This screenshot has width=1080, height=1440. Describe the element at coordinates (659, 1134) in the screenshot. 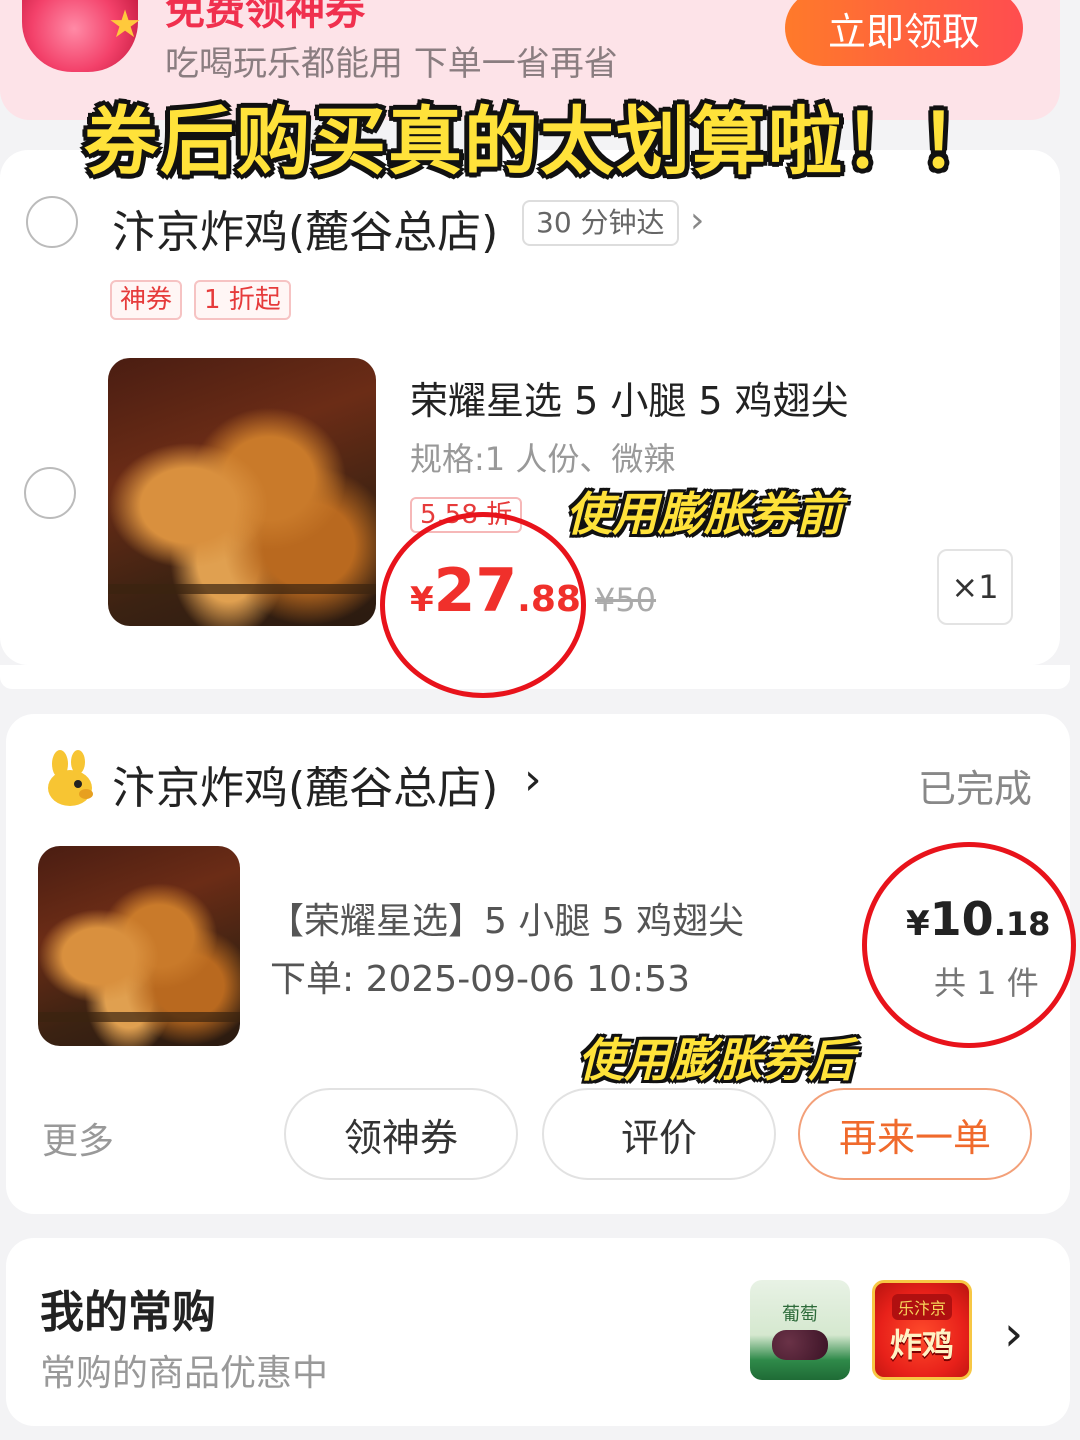

I see `review-button: 评价` at that location.